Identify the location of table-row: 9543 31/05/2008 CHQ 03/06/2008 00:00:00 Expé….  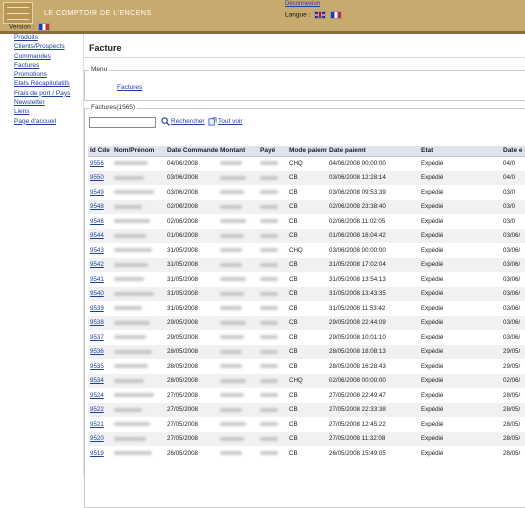
(306, 250).